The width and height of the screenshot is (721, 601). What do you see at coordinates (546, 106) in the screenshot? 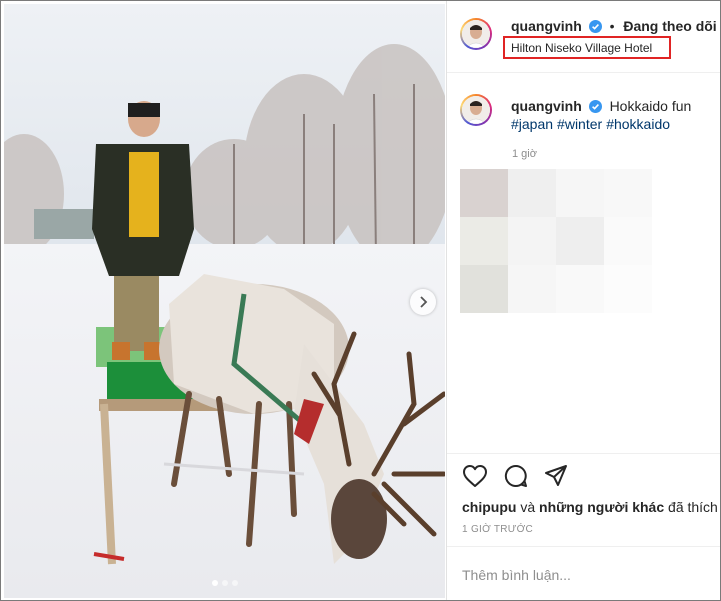
I see `caption-username: quangvinh` at bounding box center [546, 106].